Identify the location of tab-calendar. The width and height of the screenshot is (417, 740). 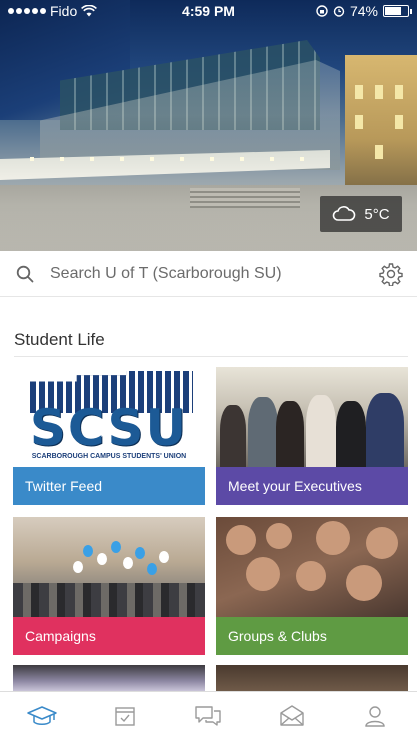
(125, 716).